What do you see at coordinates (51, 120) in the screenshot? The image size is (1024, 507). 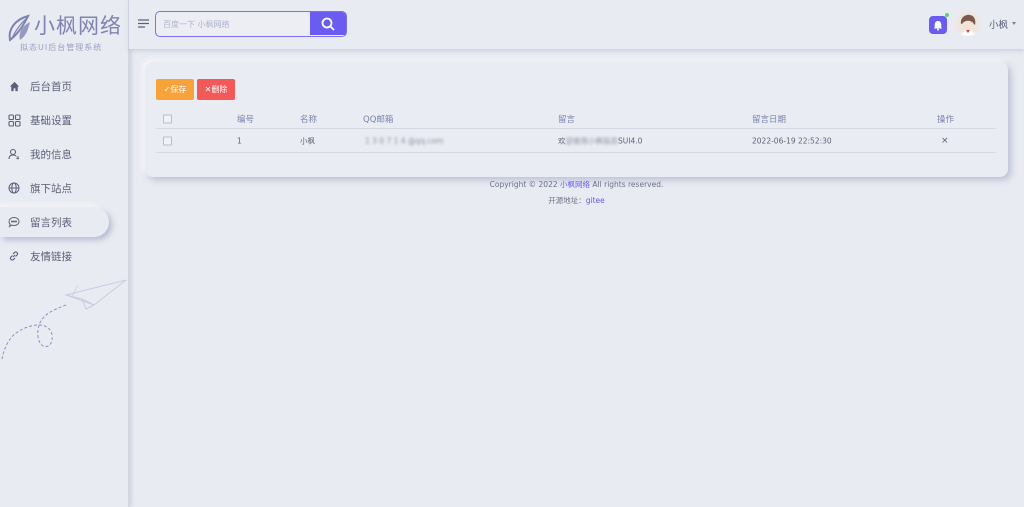 I see `sidebar-item-label: 基础设置` at bounding box center [51, 120].